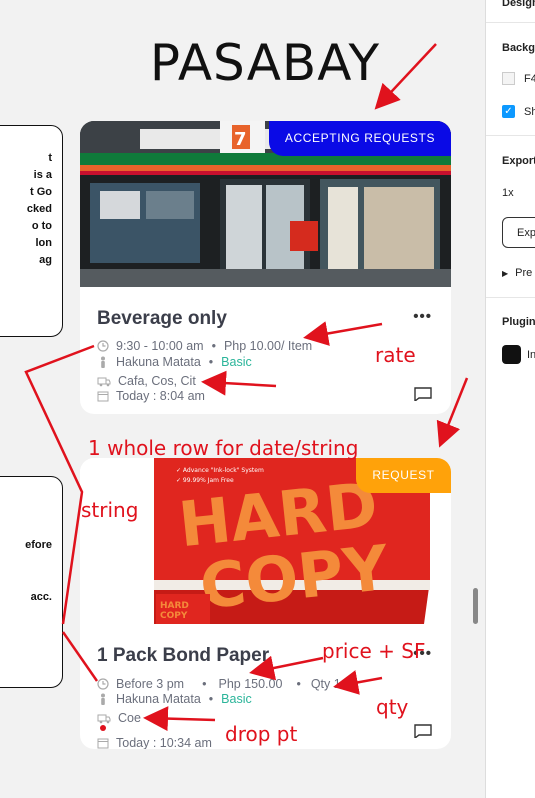  I want to click on note-line: cked, so click(39, 209).